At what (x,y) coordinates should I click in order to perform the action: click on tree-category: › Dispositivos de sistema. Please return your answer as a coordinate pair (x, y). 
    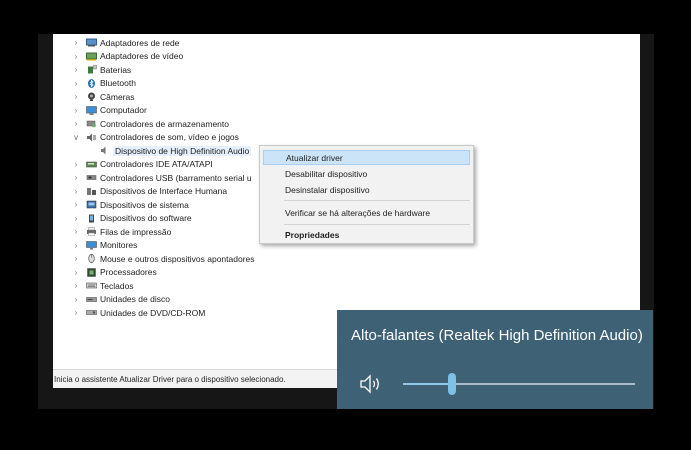
    Looking at the image, I should click on (130, 204).